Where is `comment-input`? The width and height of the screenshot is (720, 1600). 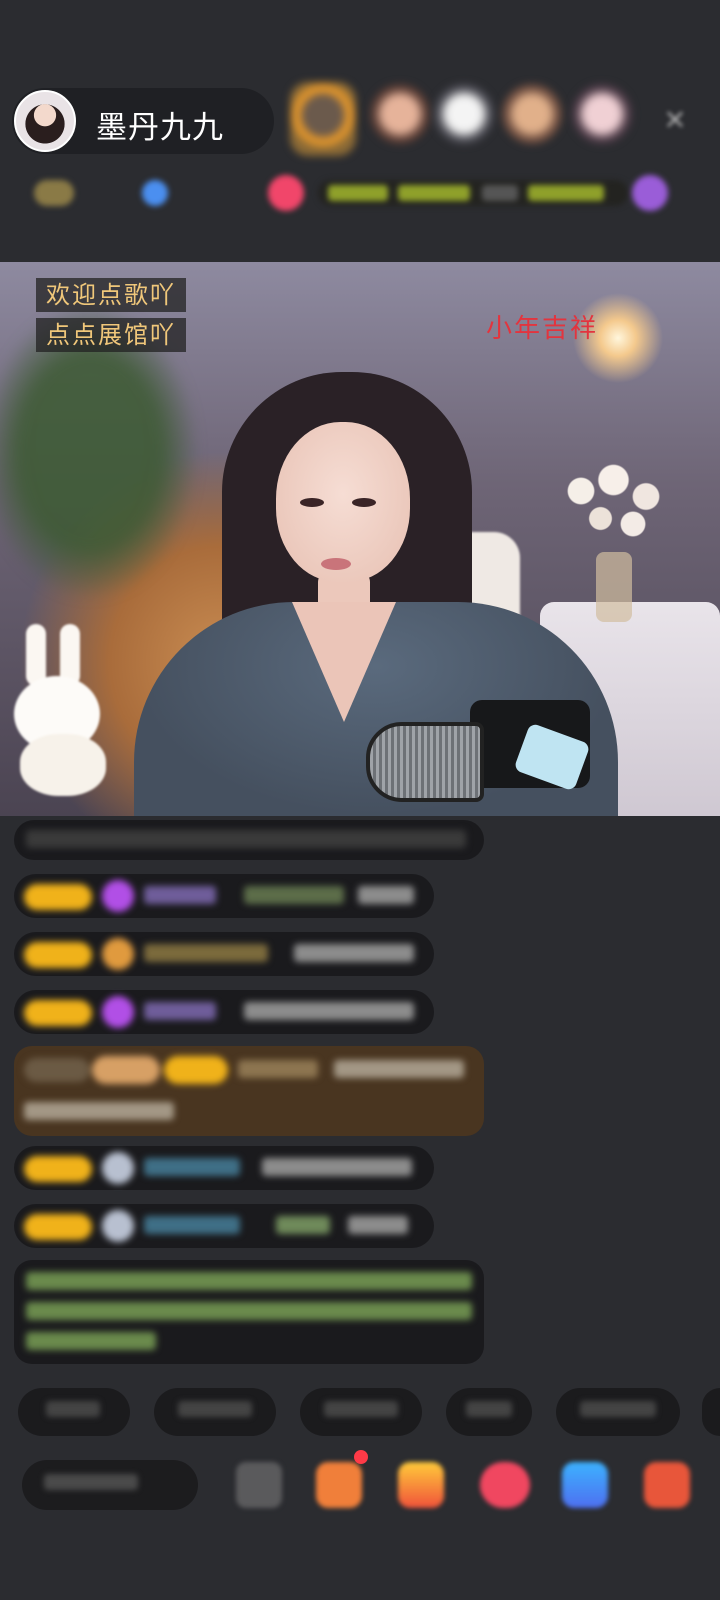 comment-input is located at coordinates (110, 1485).